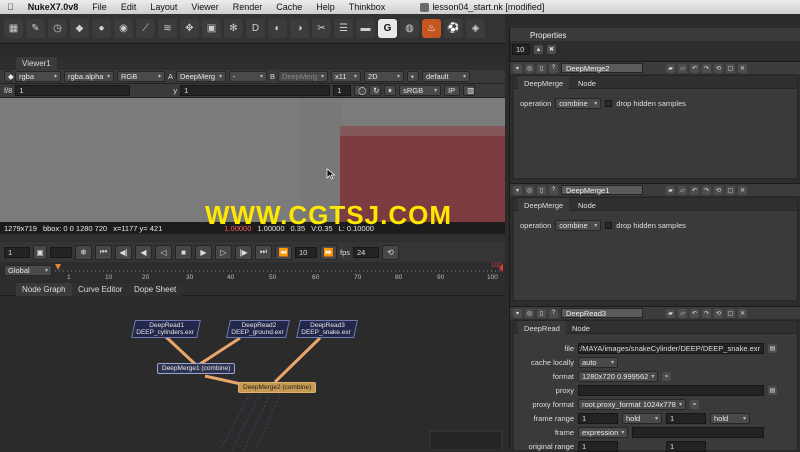 This screenshot has height=452, width=800. Describe the element at coordinates (521, 49) in the screenshot. I see `max-panels-field: 10` at that location.